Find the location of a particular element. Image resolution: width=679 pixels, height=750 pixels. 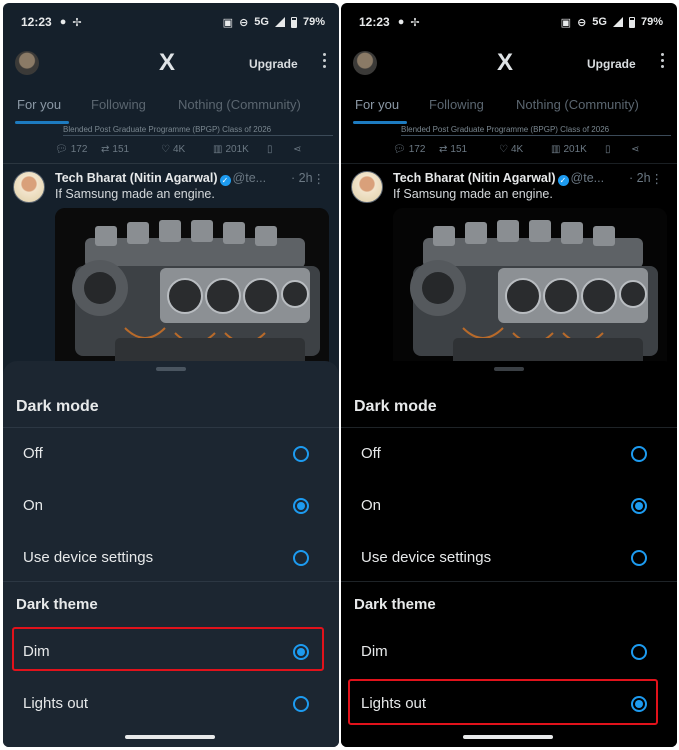

verified-badge-icon: ✓ is located at coordinates (225, 180).